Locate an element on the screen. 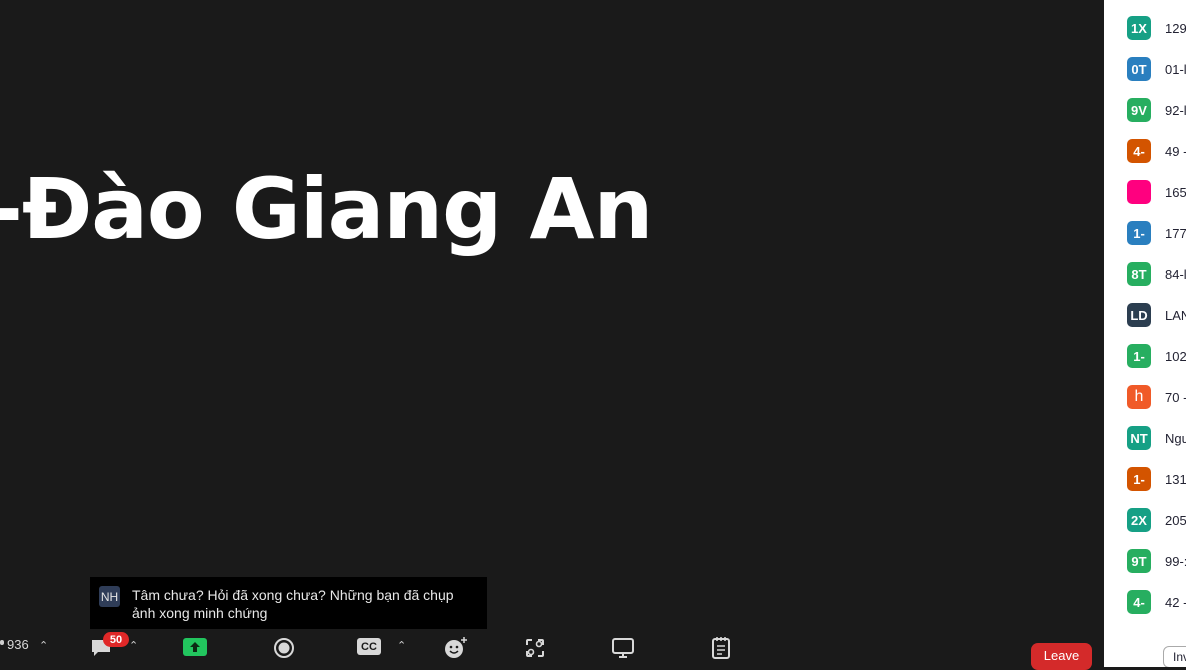 The image size is (1186, 670). participant-row: NT Ngu is located at coordinates (1145, 446).